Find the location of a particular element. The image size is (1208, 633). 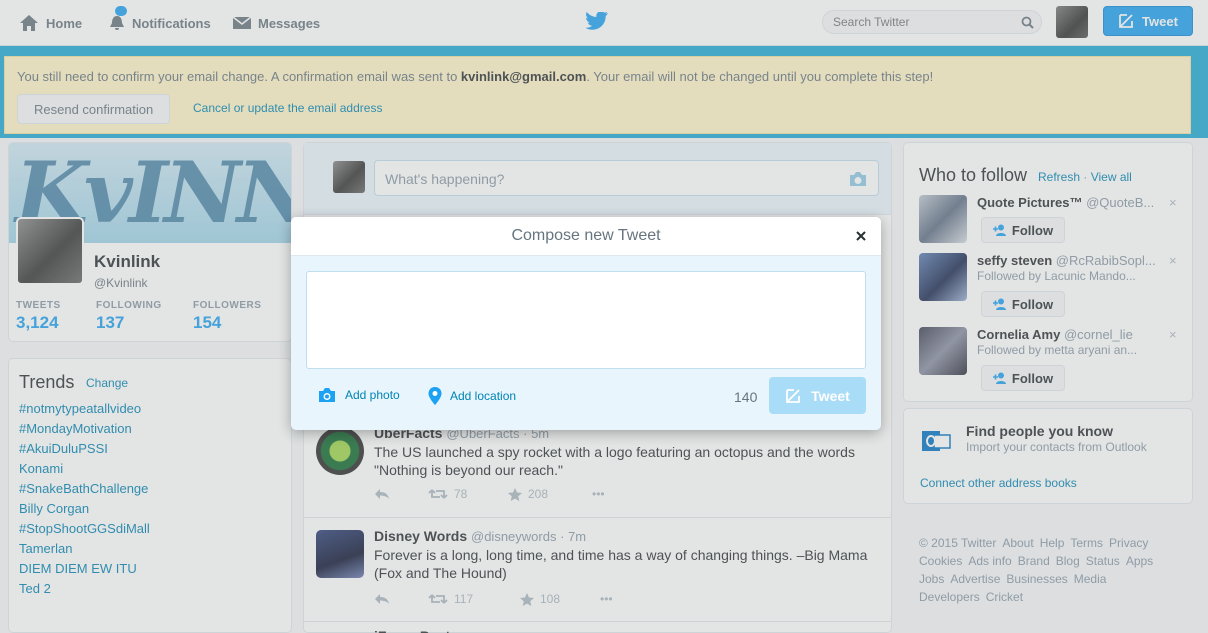

add-location-label: Add location is located at coordinates (483, 396).